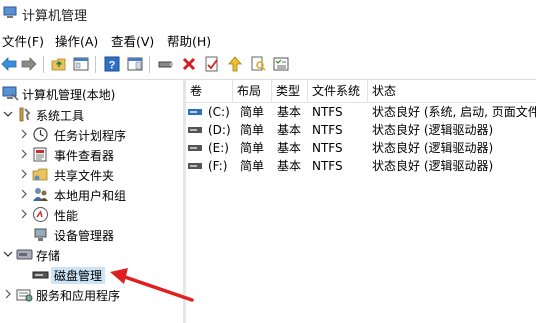  I want to click on tree-item-label: 性能, so click(66, 216).